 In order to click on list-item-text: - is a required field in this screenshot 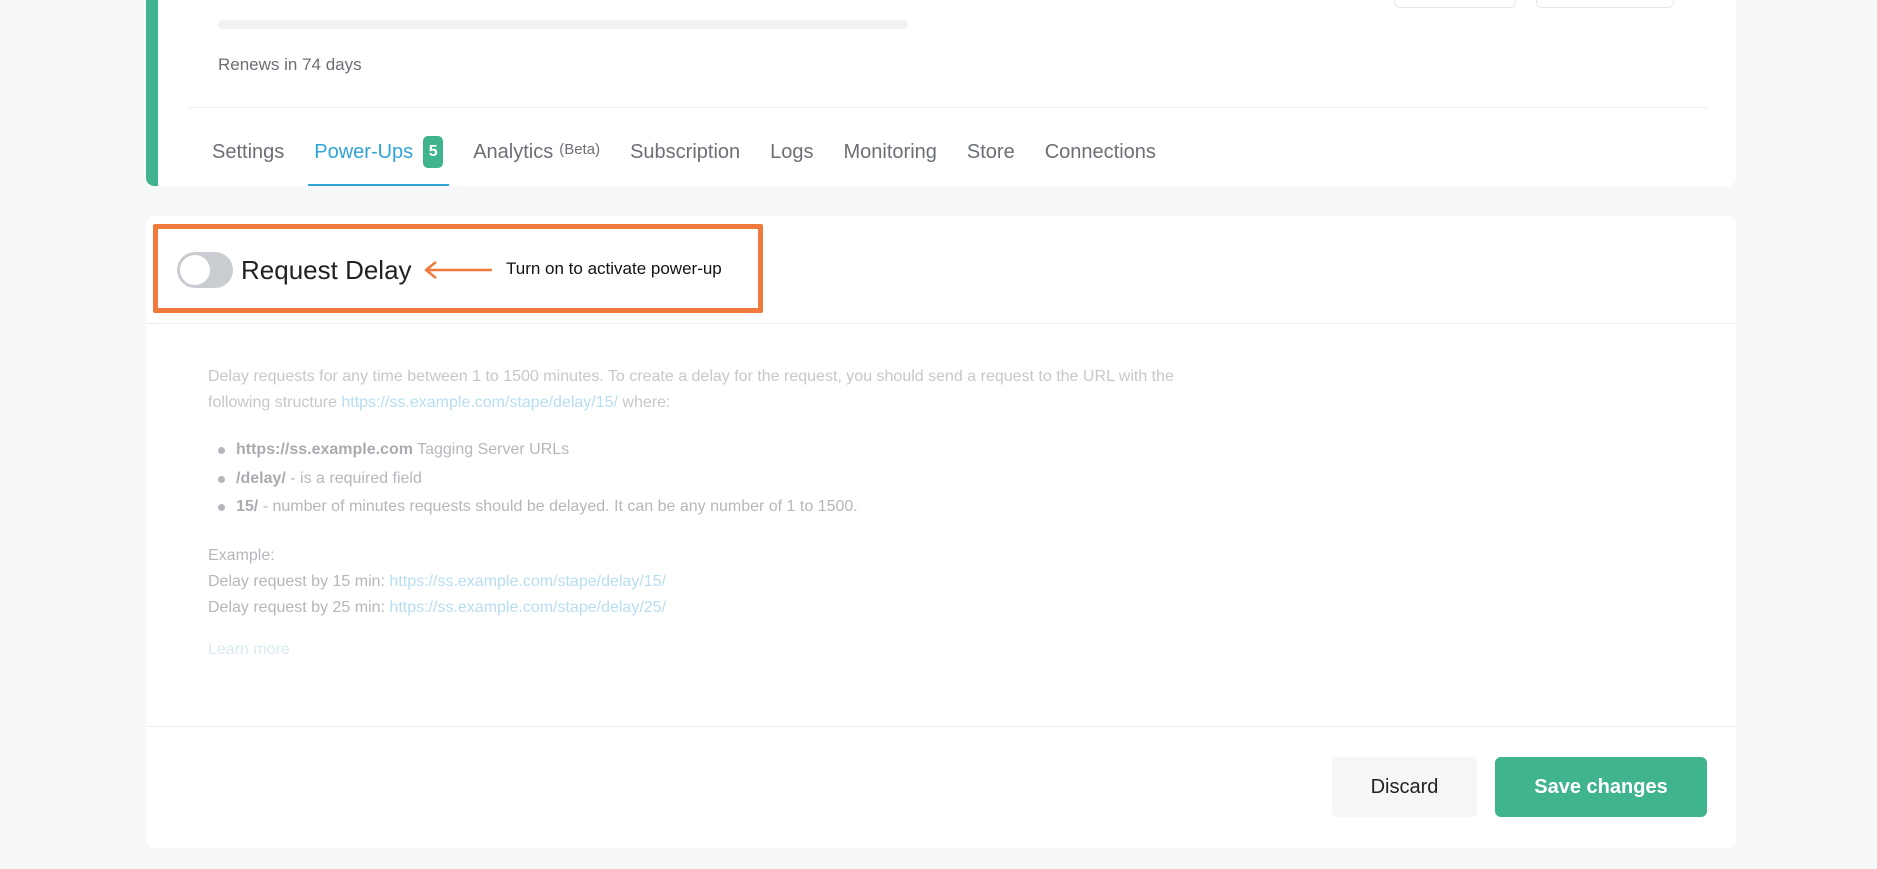, I will do `click(353, 478)`.